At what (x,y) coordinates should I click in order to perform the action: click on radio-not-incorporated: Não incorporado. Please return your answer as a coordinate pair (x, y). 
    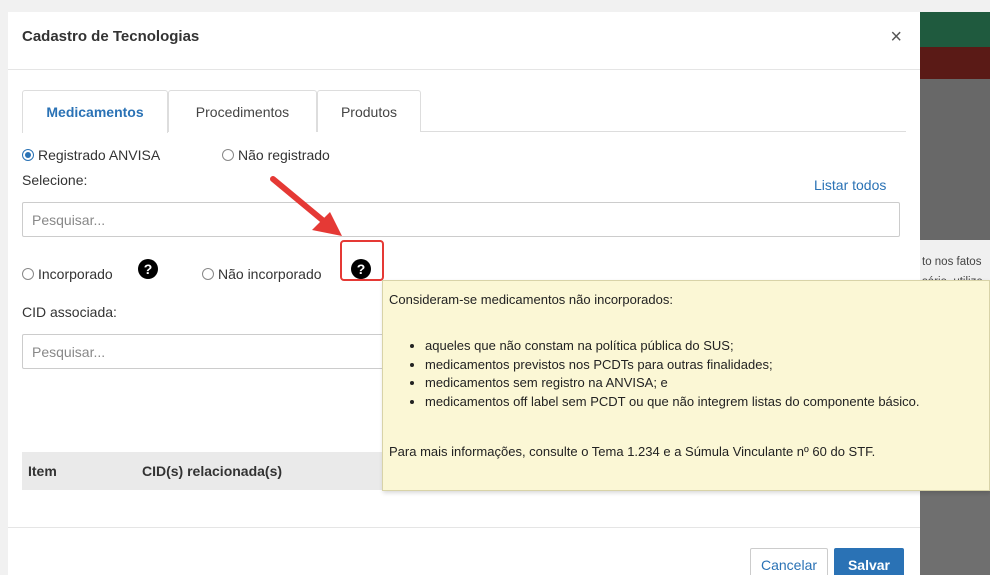
    Looking at the image, I should click on (262, 274).